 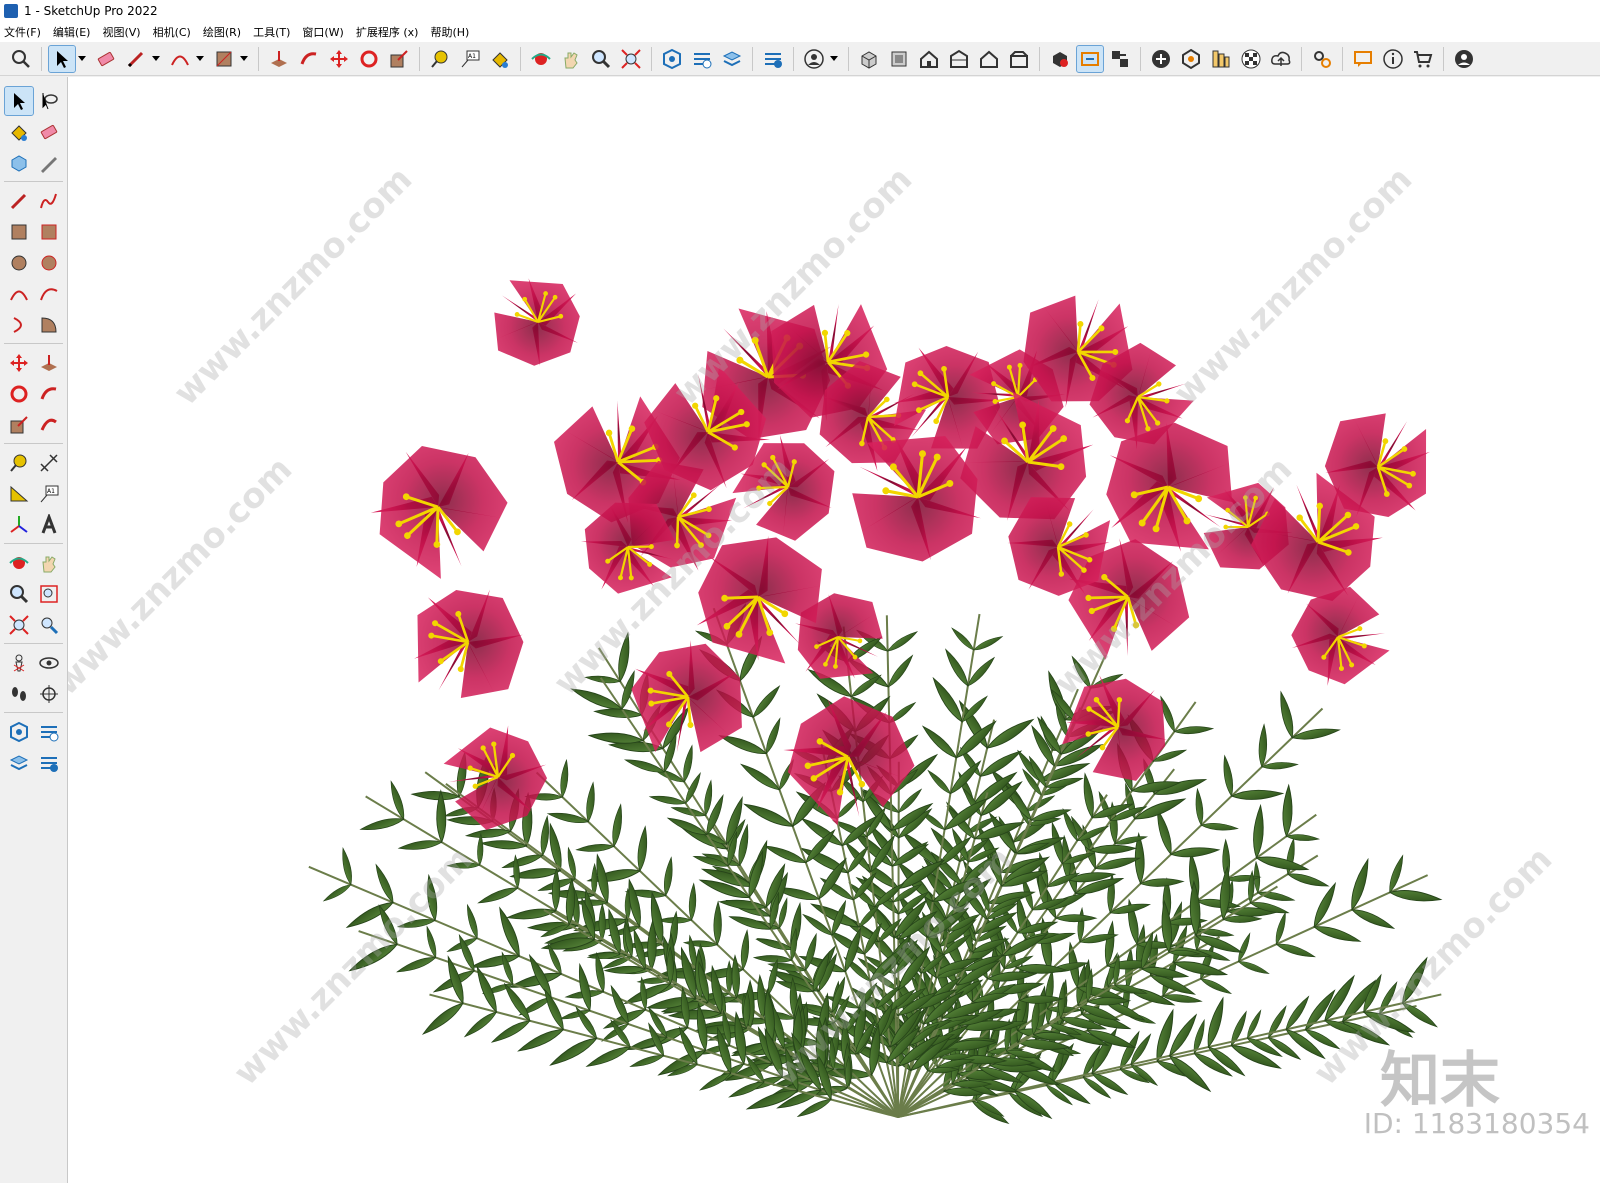 What do you see at coordinates (1322, 59) in the screenshot?
I see `gear-icon` at bounding box center [1322, 59].